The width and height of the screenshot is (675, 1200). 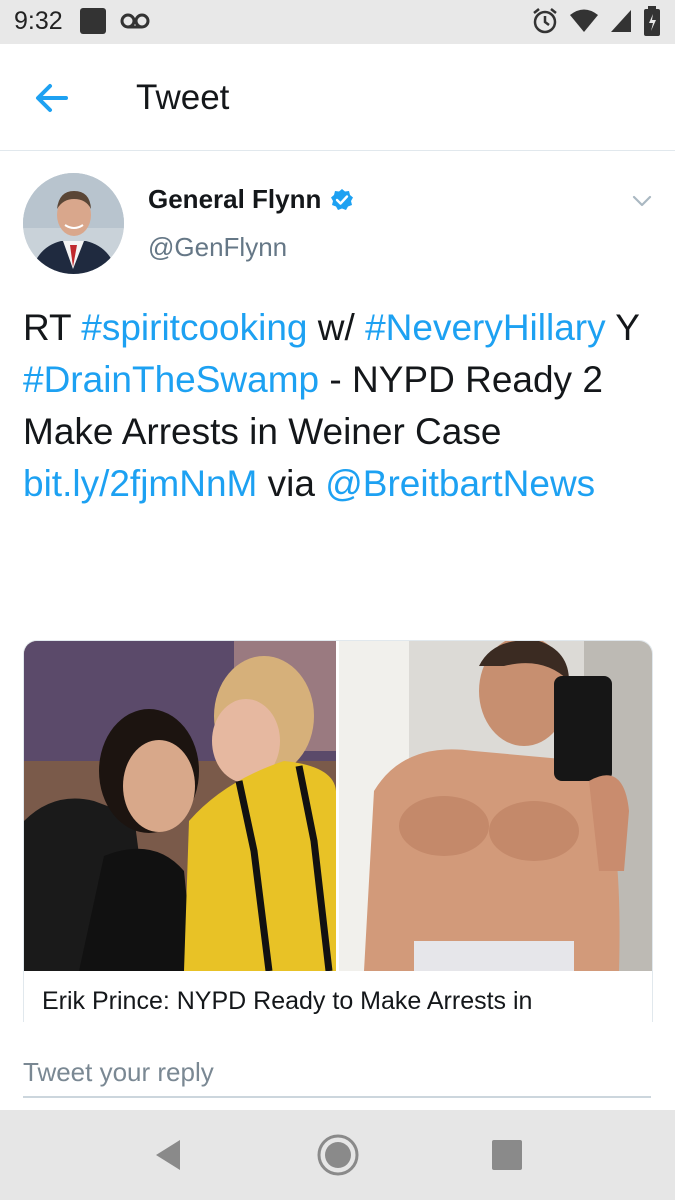 I want to click on voicemail-icon, so click(x=135, y=21).